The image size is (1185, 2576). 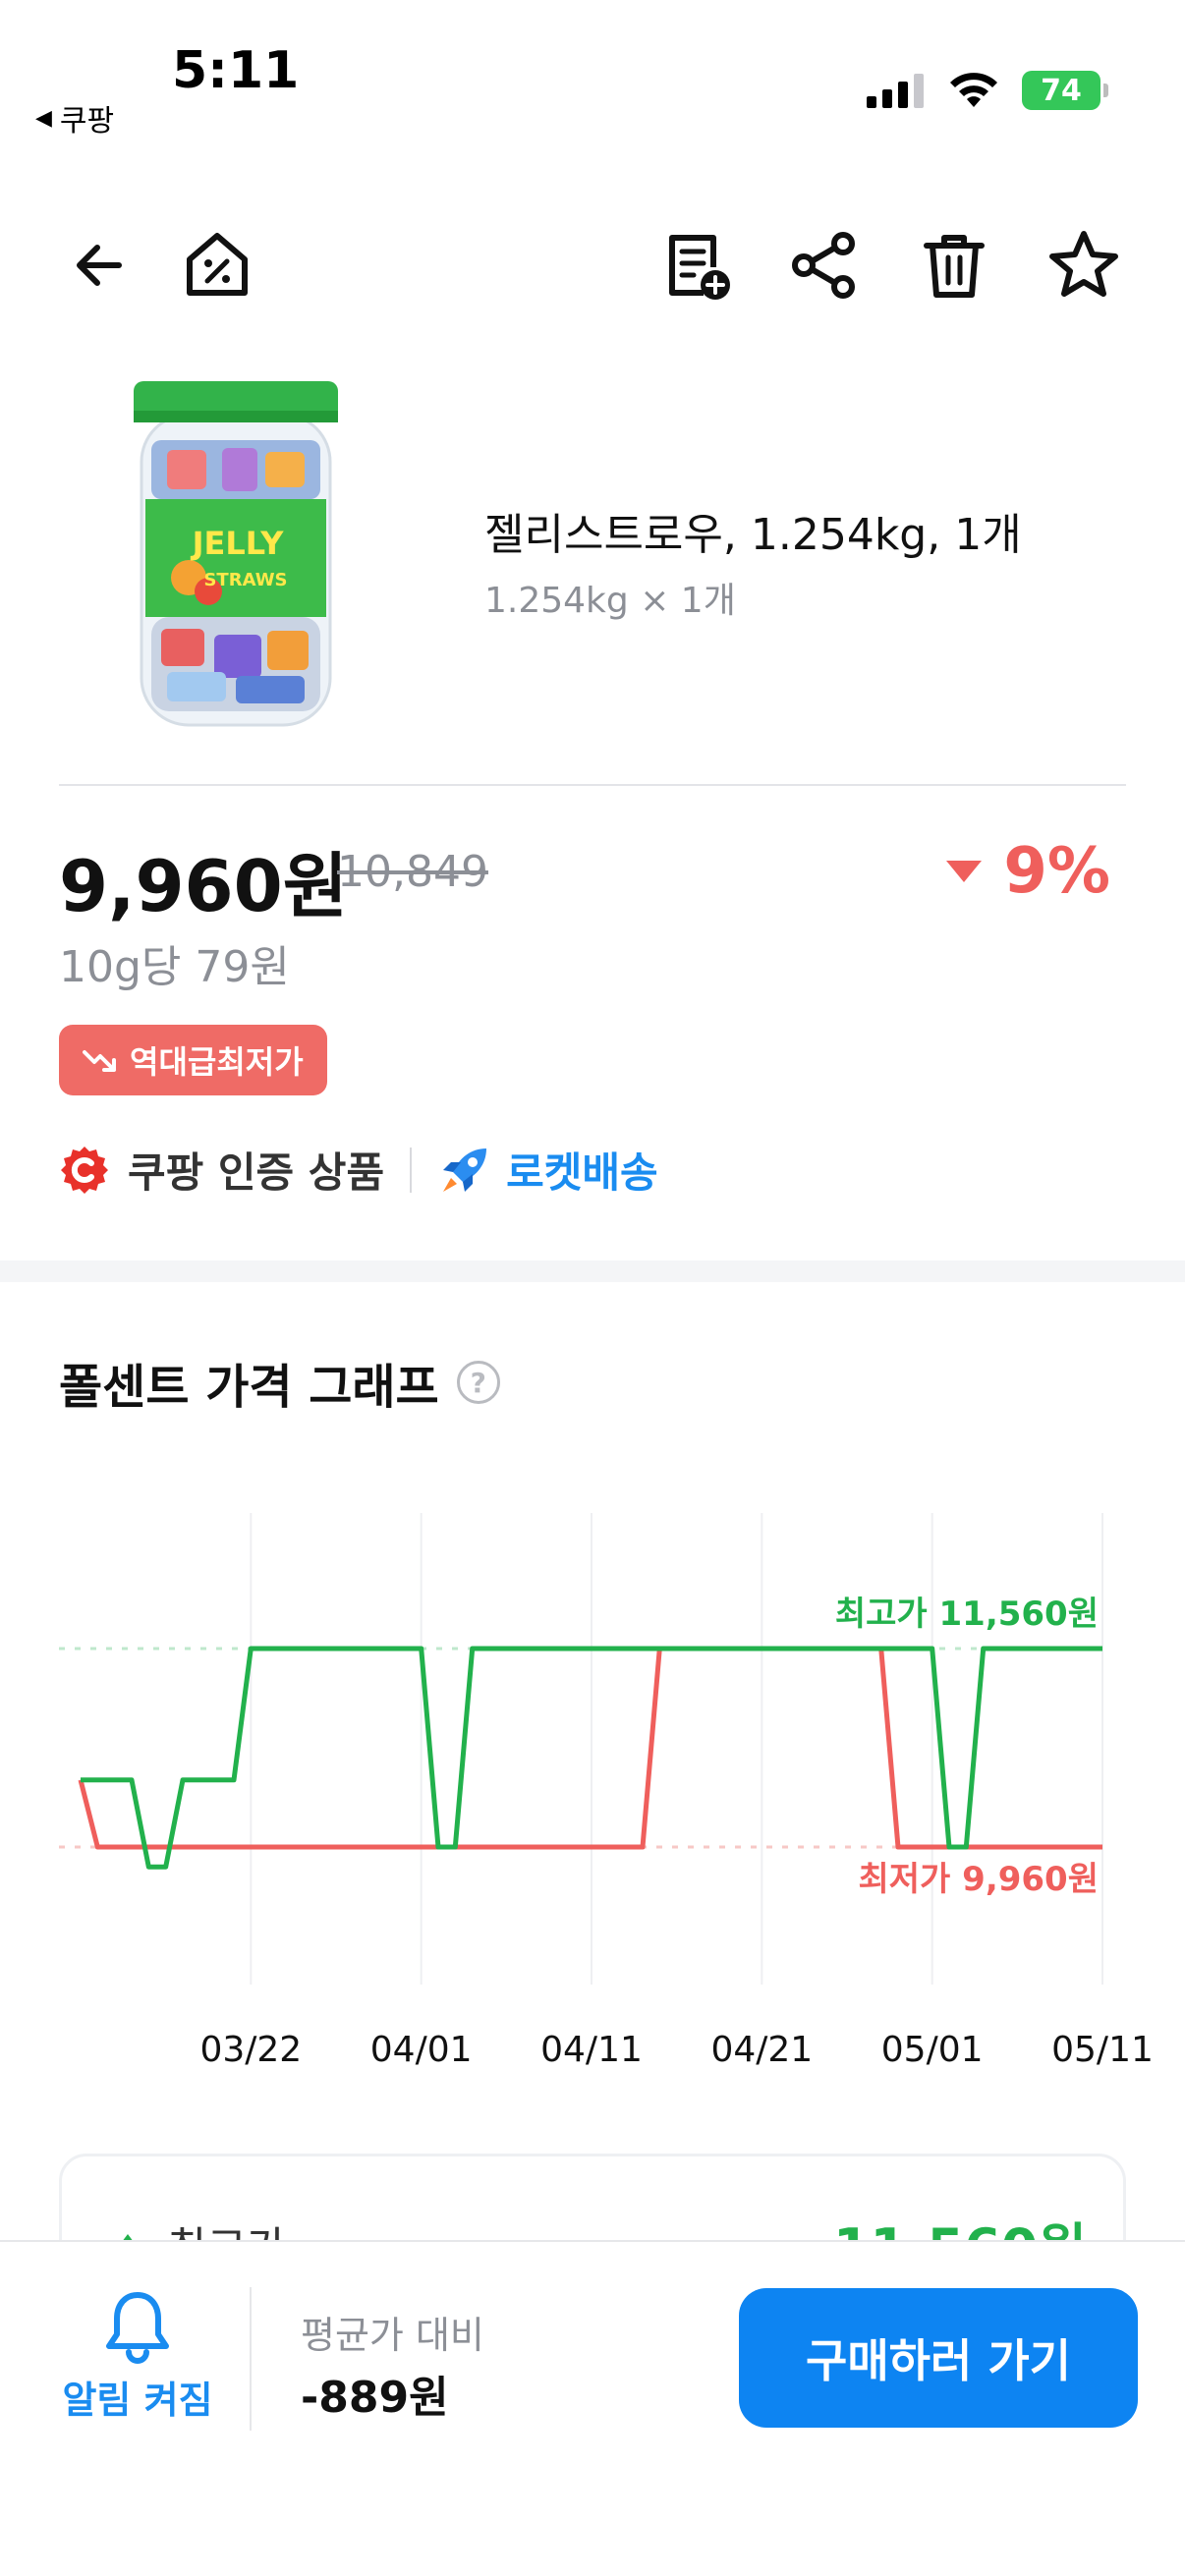 I want to click on status-indicators: 74, so click(x=988, y=90).